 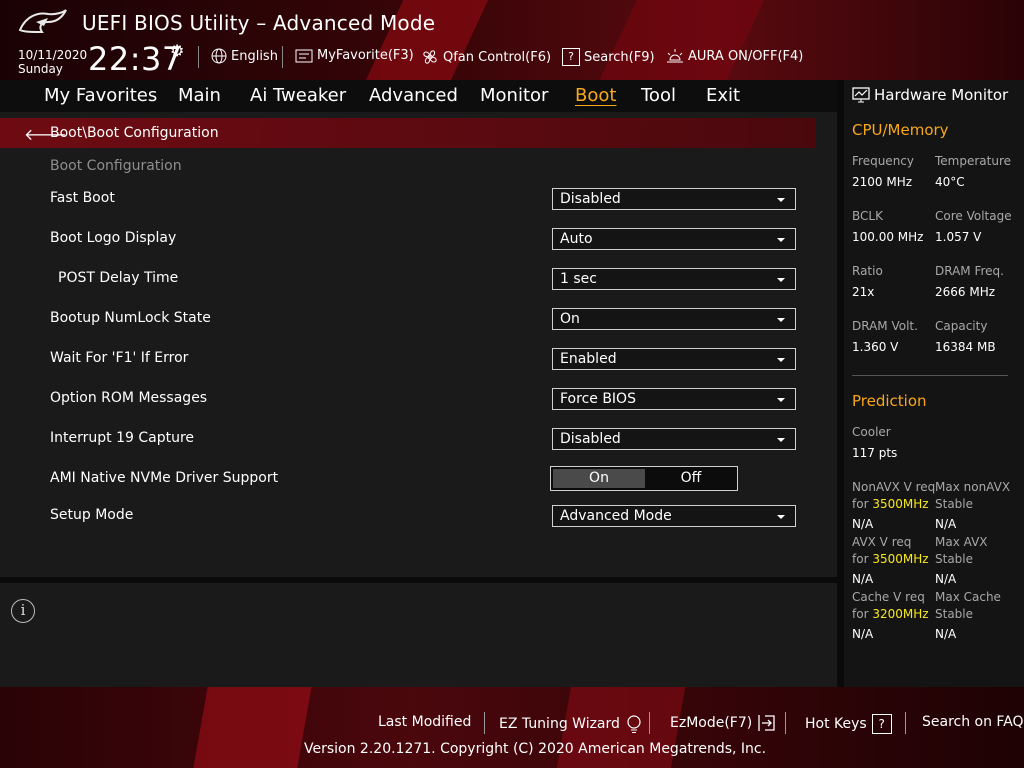 I want to click on prediction-title: Prediction, so click(x=889, y=401).